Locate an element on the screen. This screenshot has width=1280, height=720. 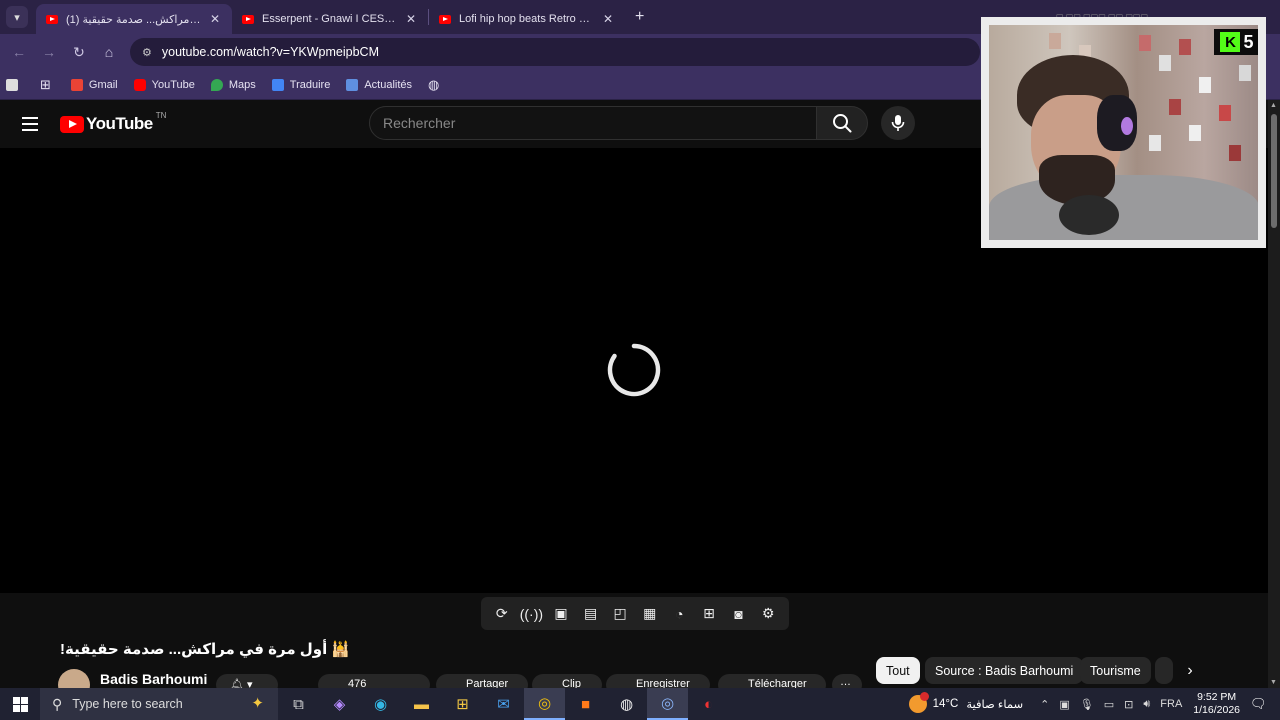
weather-icon is located at coordinates (918, 702).